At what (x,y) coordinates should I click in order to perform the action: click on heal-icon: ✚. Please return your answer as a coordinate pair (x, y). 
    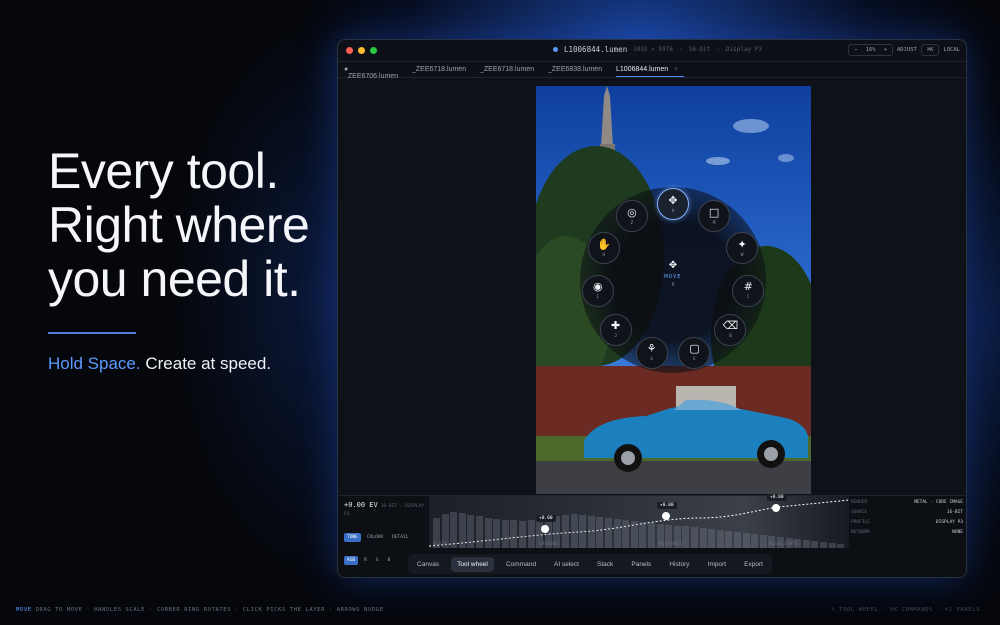
    Looking at the image, I should click on (615, 326).